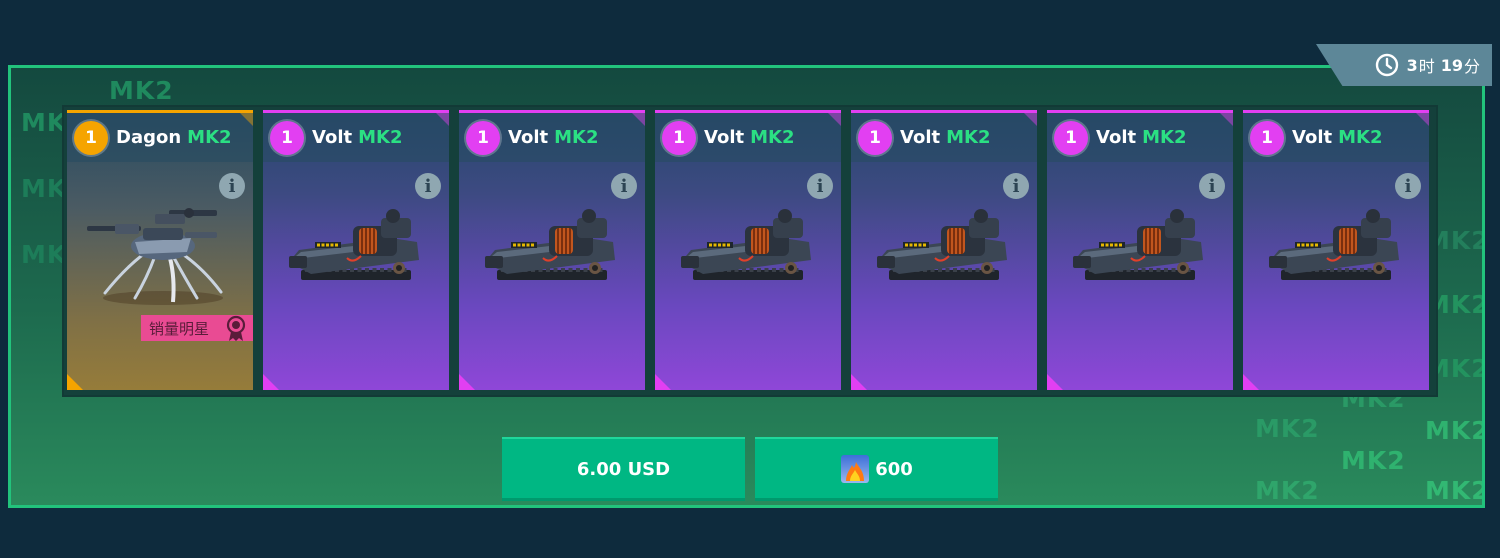 The height and width of the screenshot is (558, 1500). I want to click on buy-usd-button: 6.00 USD, so click(623, 469).